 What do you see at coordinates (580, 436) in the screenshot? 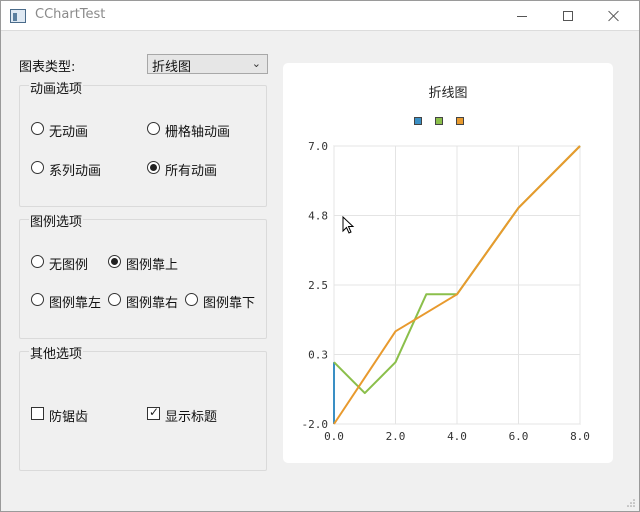
I see `x-tick-label: 8.0` at bounding box center [580, 436].